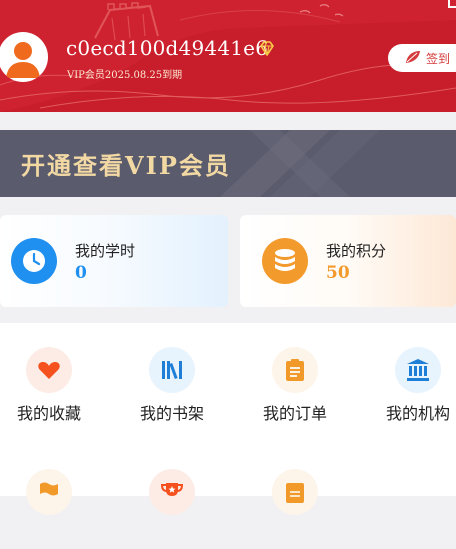 The image size is (456, 549). Describe the element at coordinates (172, 370) in the screenshot. I see `bookshelf-icon` at that location.